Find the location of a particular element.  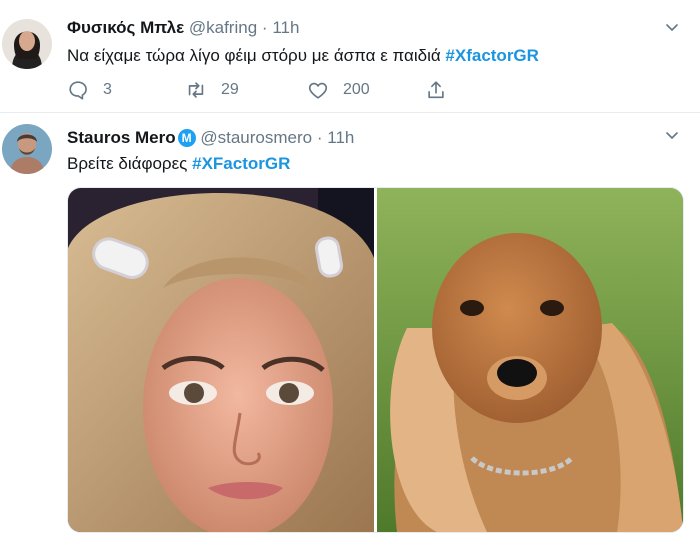

avatar-stauros is located at coordinates (27, 149).